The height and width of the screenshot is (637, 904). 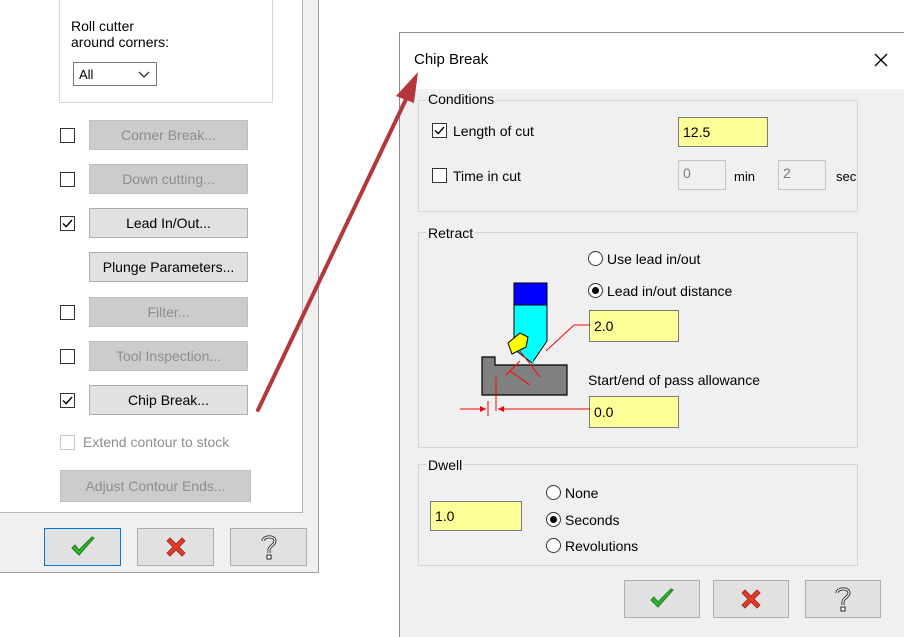 I want to click on retract-label: Retract, so click(x=451, y=233).